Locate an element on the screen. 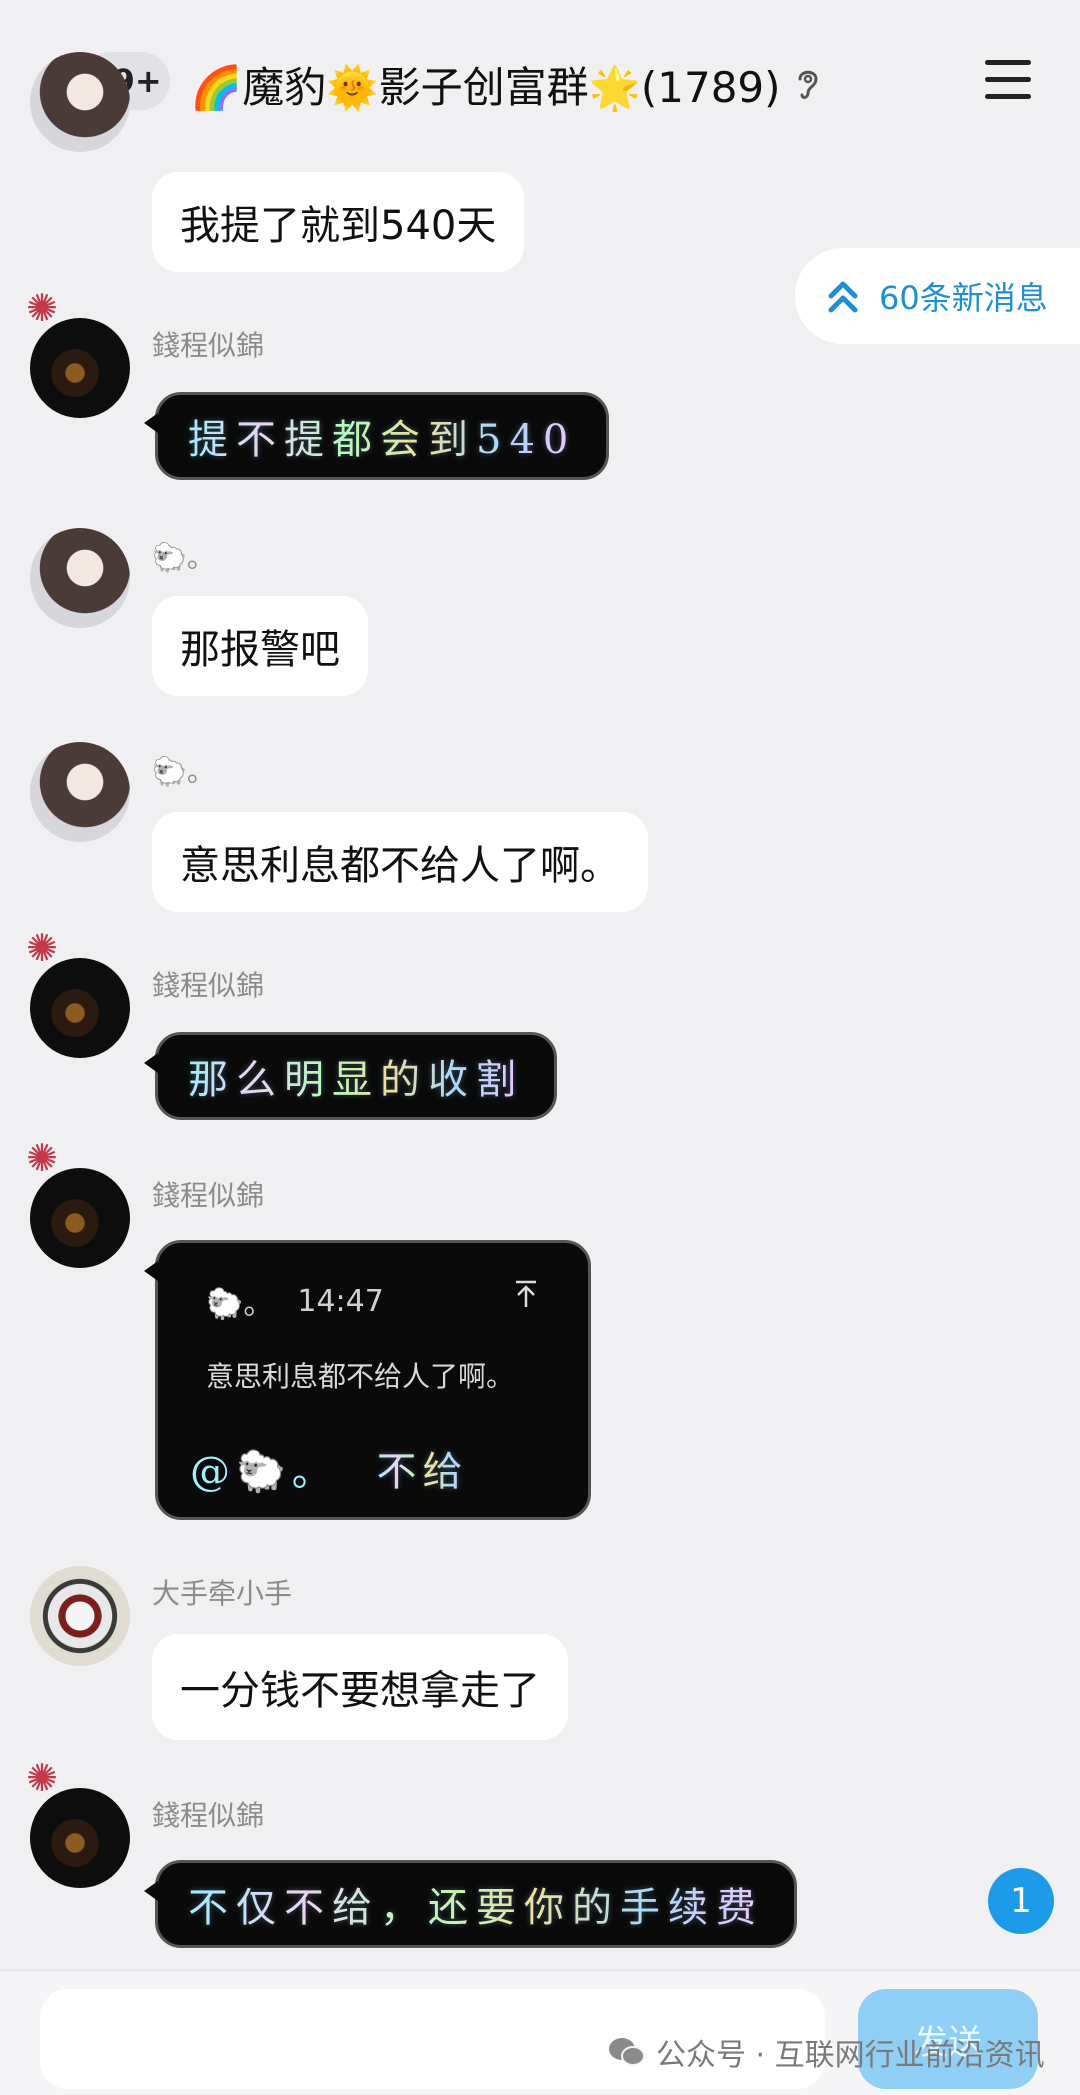 The width and height of the screenshot is (1080, 2095). message-text: 那报警吧 is located at coordinates (260, 650).